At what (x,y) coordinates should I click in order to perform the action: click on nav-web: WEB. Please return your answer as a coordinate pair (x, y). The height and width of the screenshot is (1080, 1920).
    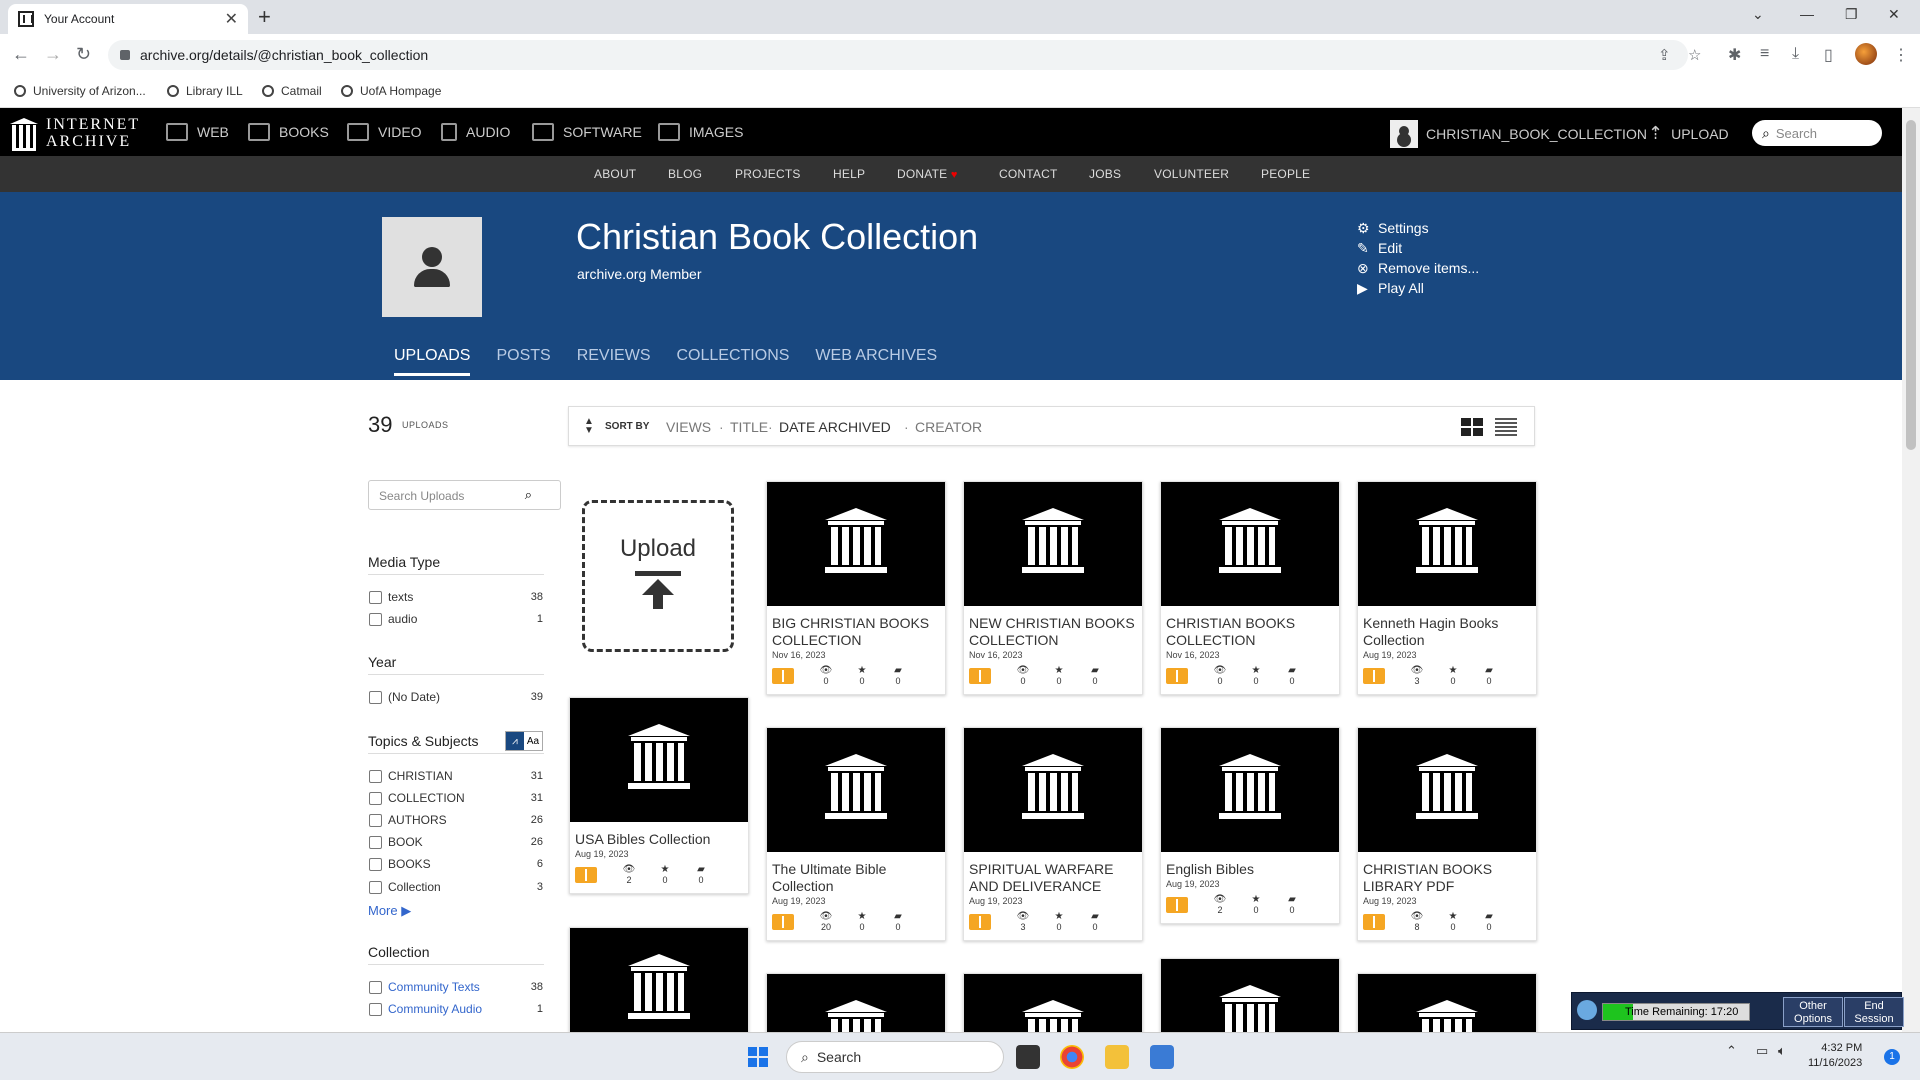
    Looking at the image, I should click on (197, 132).